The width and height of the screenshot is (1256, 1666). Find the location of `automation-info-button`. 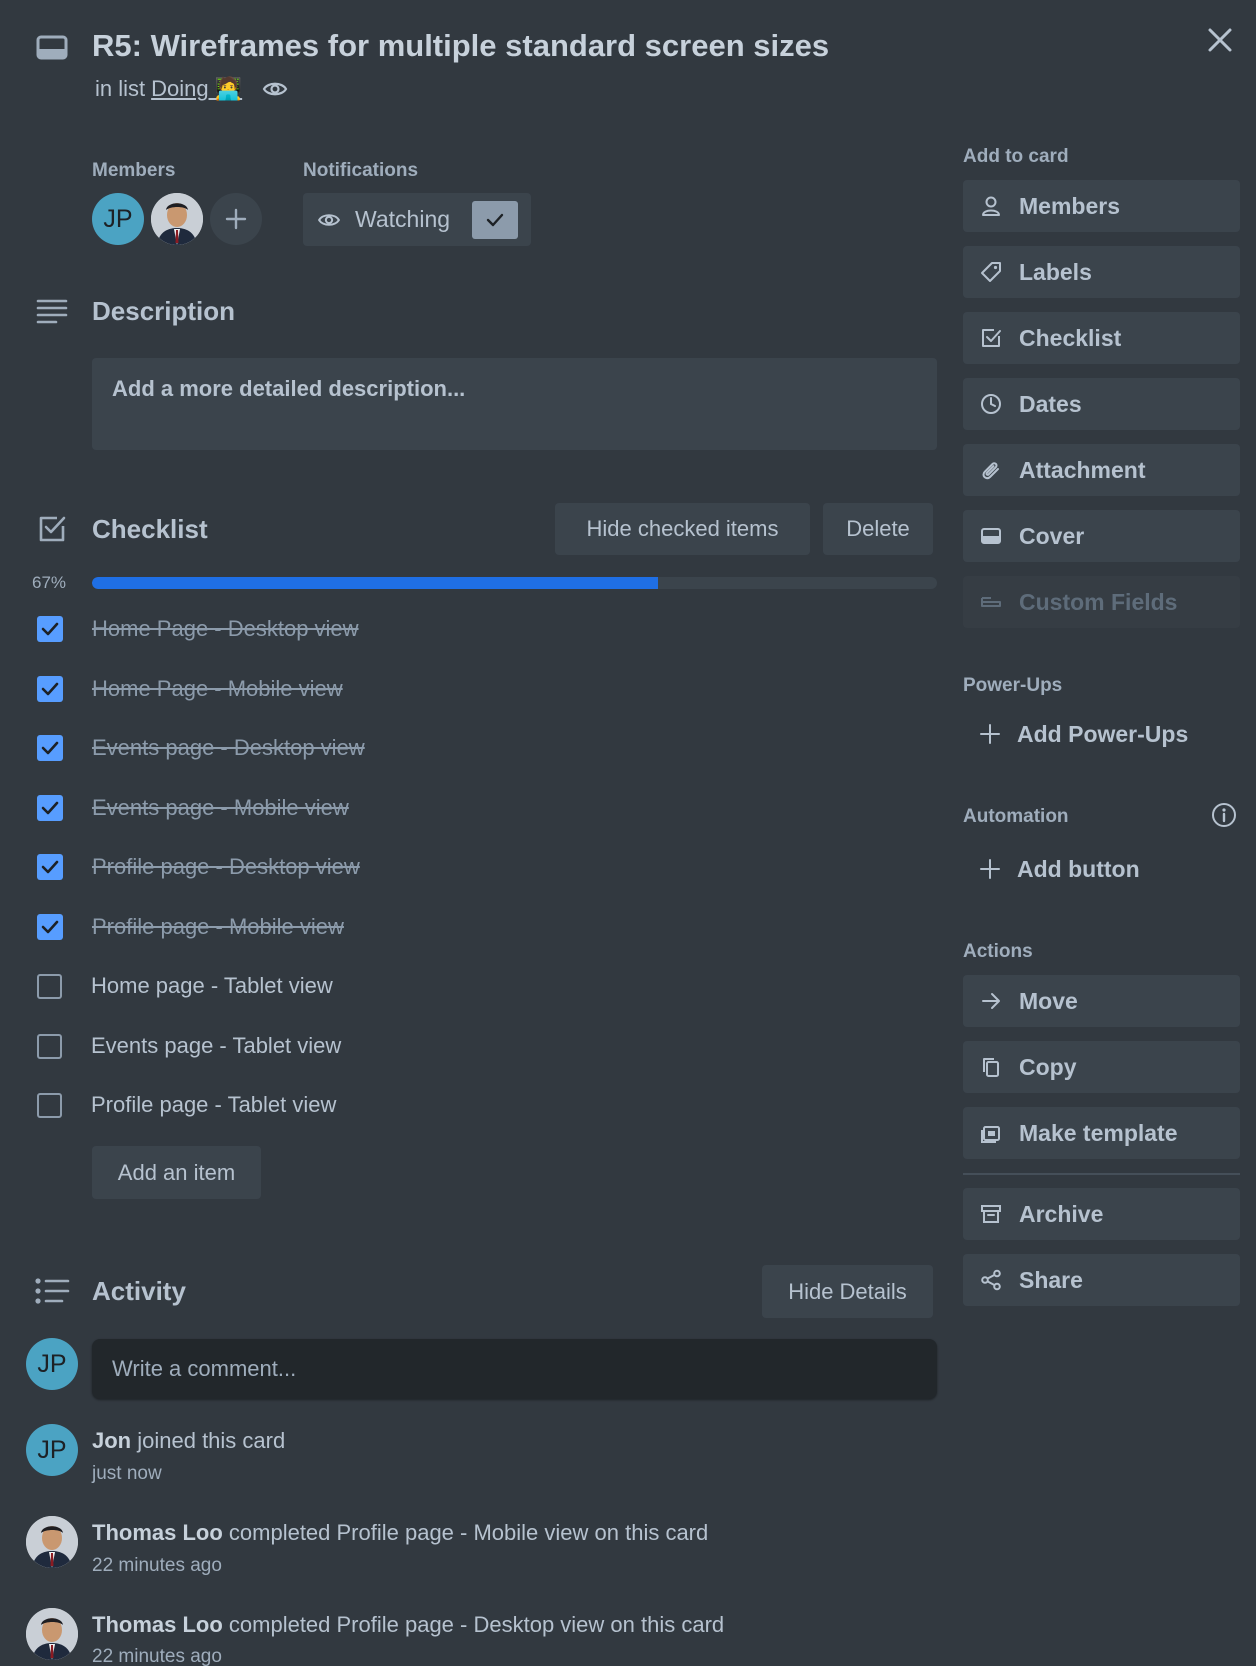

automation-info-button is located at coordinates (1224, 815).